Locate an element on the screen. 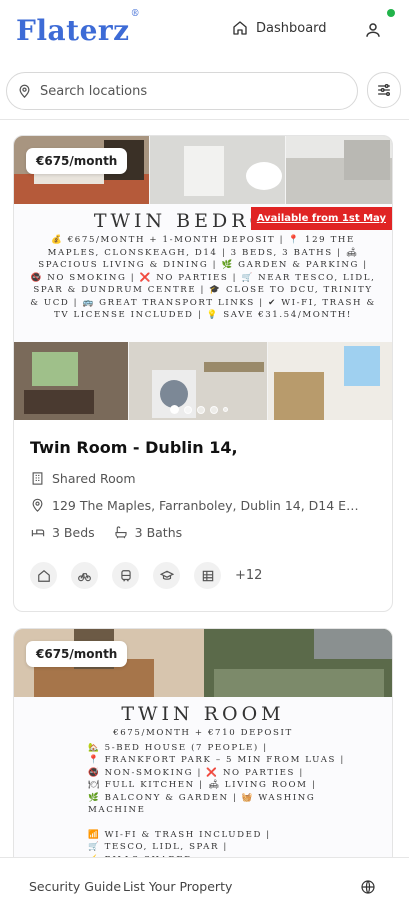  grid-icon is located at coordinates (207, 575).